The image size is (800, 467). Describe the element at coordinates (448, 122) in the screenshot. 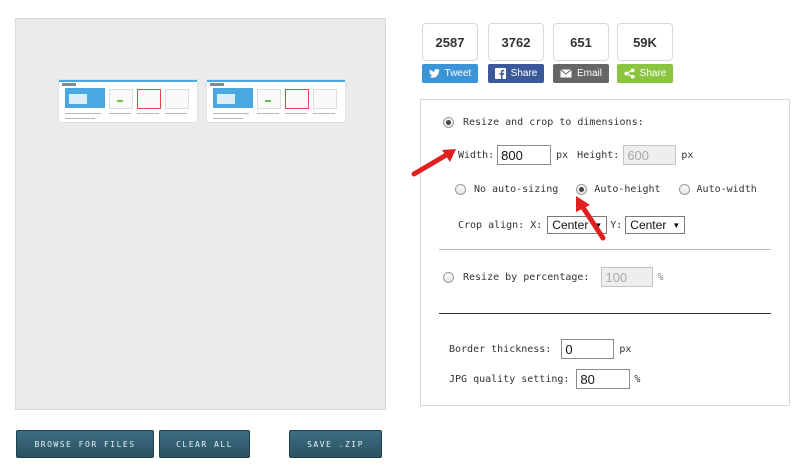

I see `resize-crop-radio` at that location.